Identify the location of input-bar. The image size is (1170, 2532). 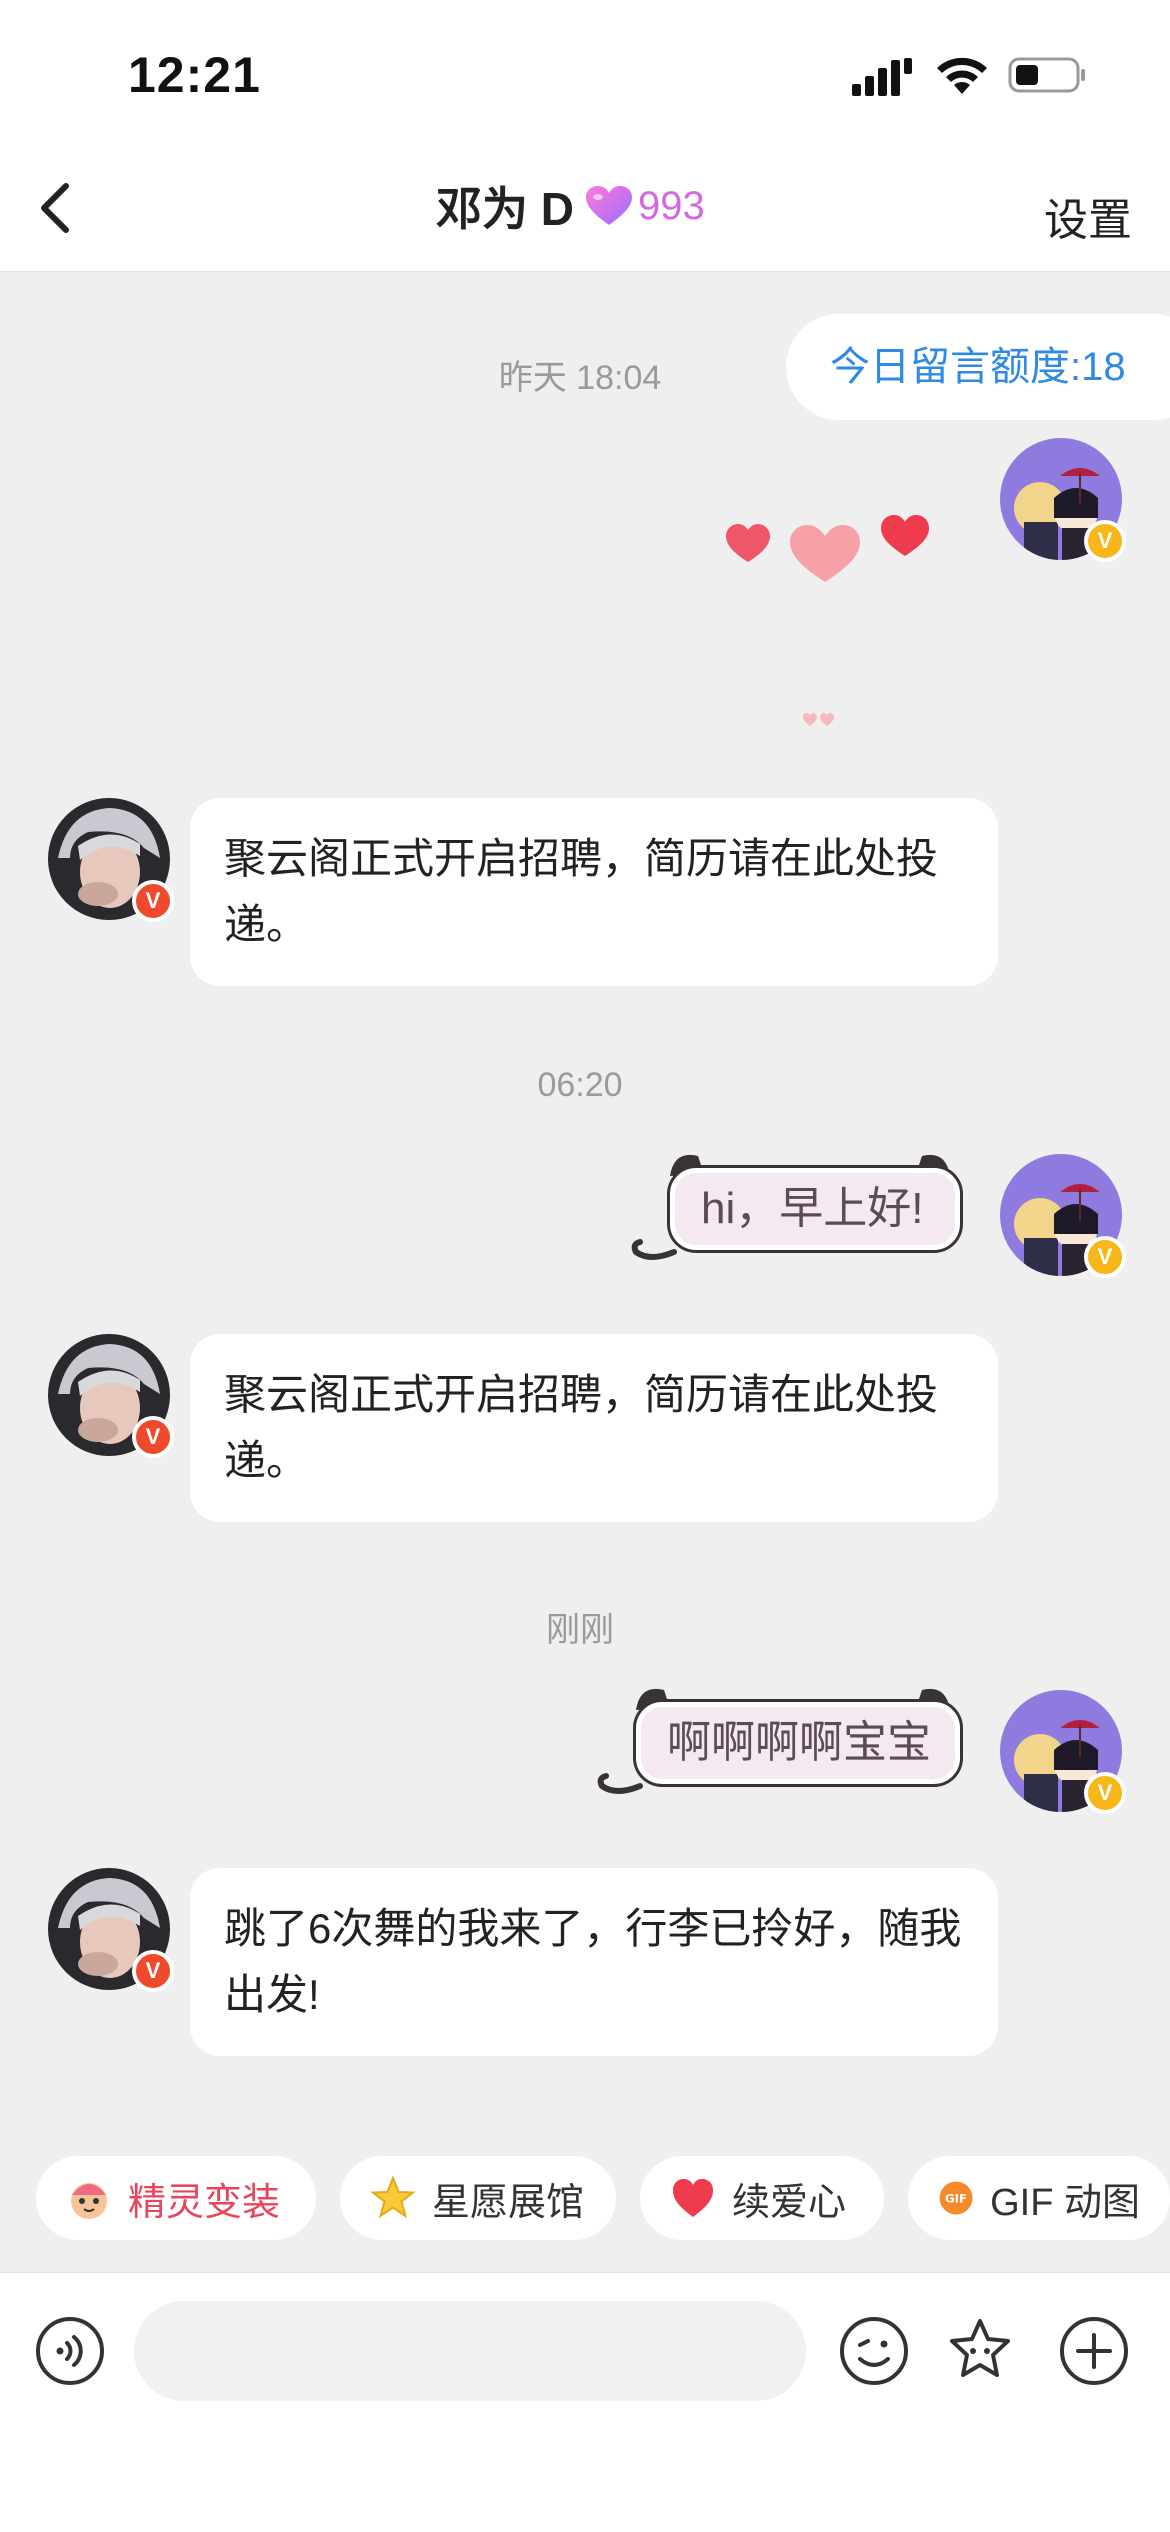
(585, 2402).